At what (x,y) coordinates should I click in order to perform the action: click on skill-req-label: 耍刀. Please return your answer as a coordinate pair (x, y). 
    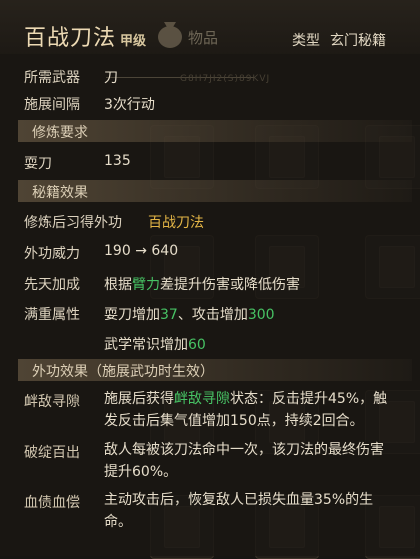
    Looking at the image, I should click on (38, 164).